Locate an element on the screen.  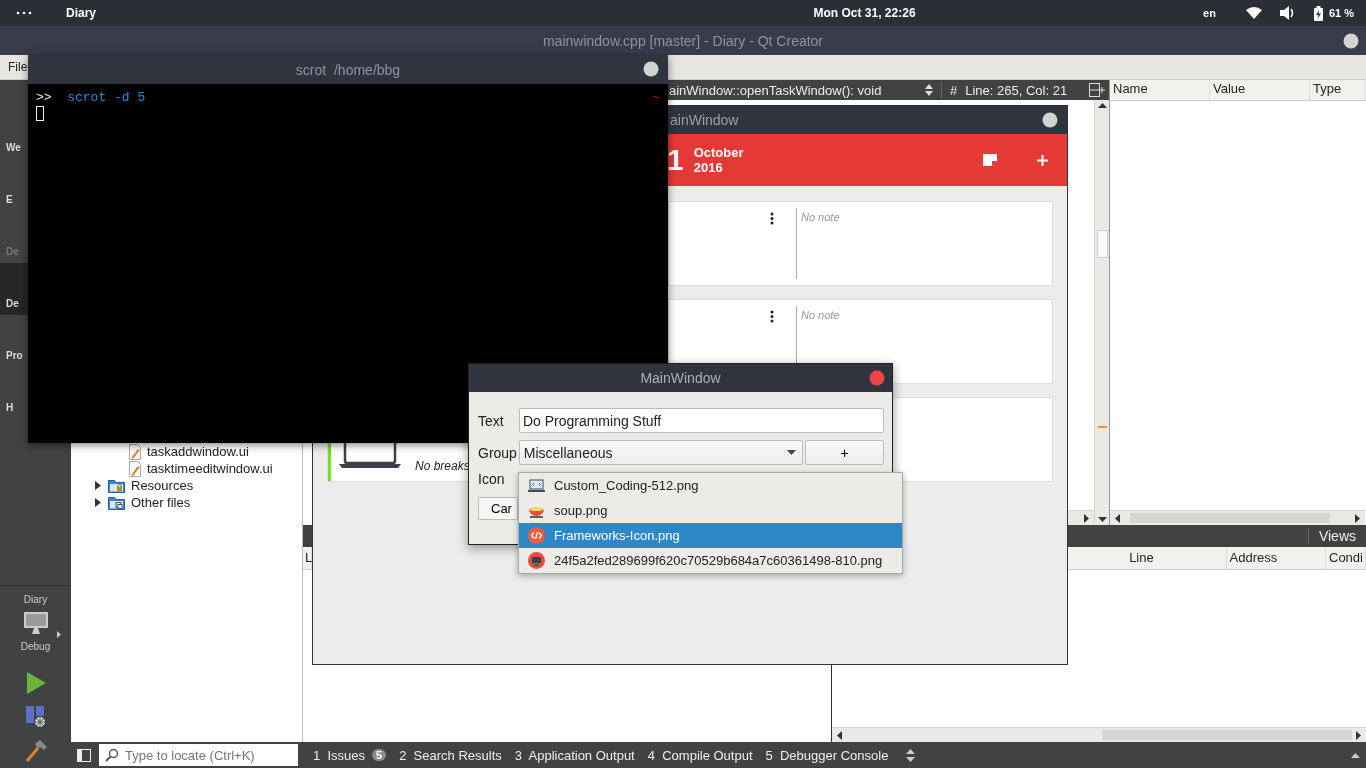
menu-icon is located at coordinates (24, 13).